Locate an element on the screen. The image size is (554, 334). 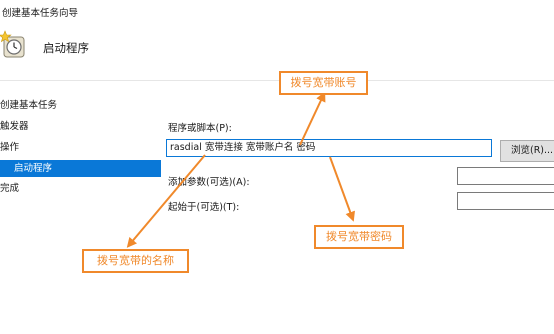
page-title: 启动程序 is located at coordinates (66, 48).